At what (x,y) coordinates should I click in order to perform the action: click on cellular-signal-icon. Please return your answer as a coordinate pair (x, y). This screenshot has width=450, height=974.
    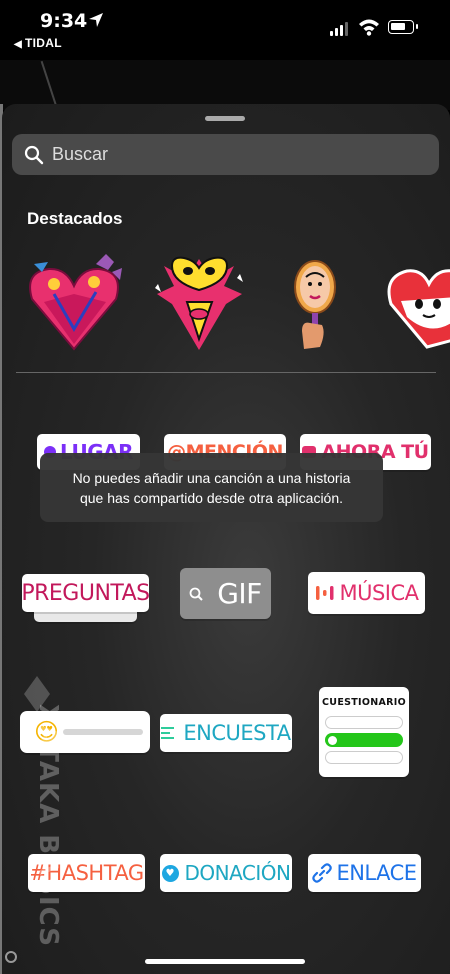
    Looking at the image, I should click on (339, 29).